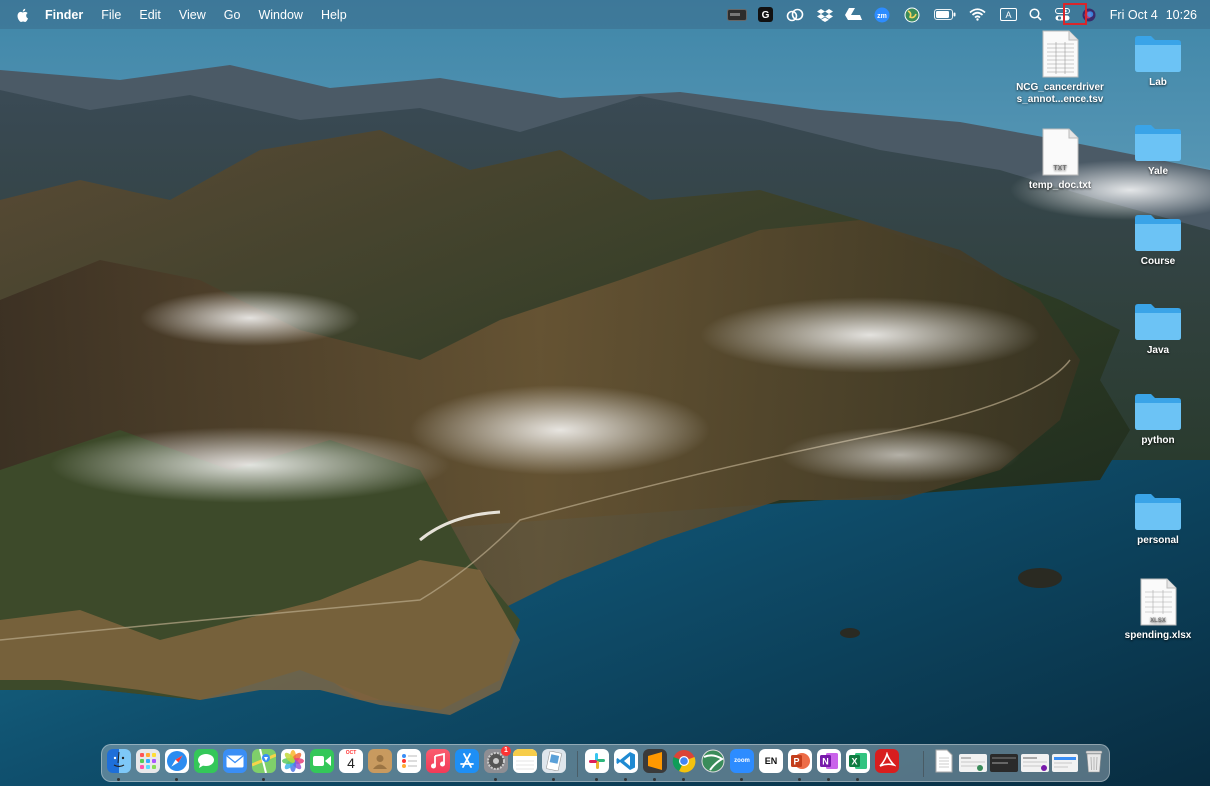  I want to click on desktop-file-xlsx: XLSX spending.xlsx, so click(1156, 610).